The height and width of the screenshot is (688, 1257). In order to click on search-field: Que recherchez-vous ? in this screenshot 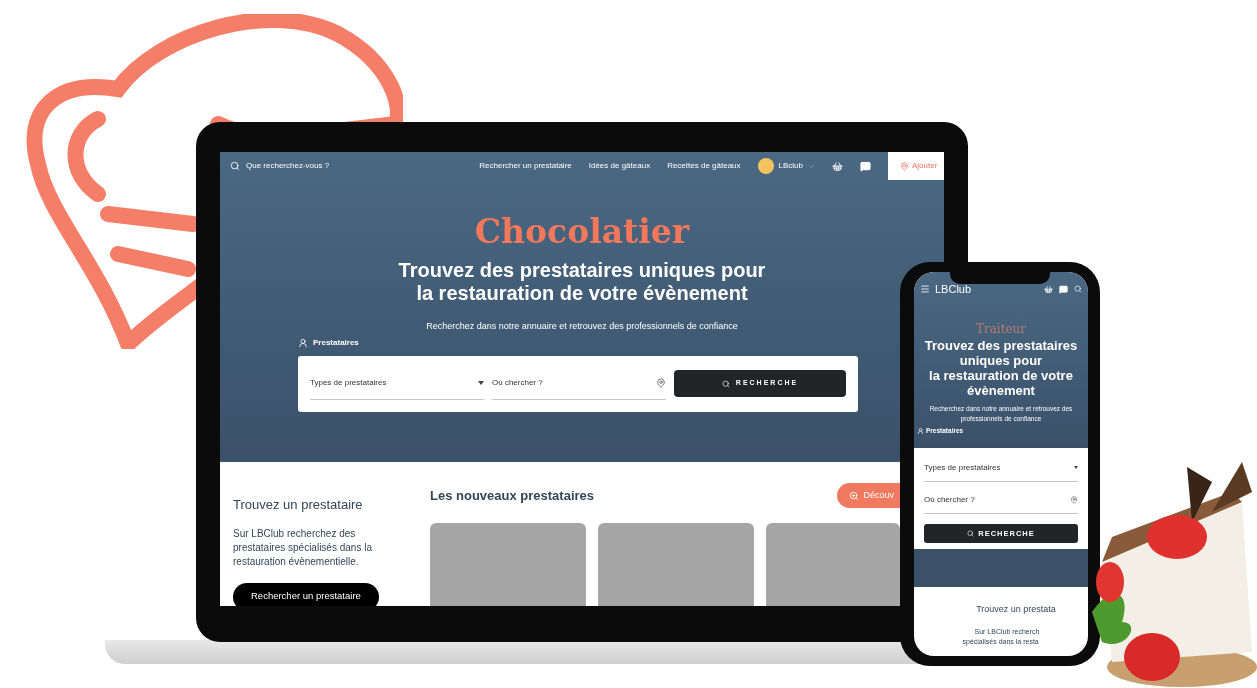, I will do `click(288, 166)`.